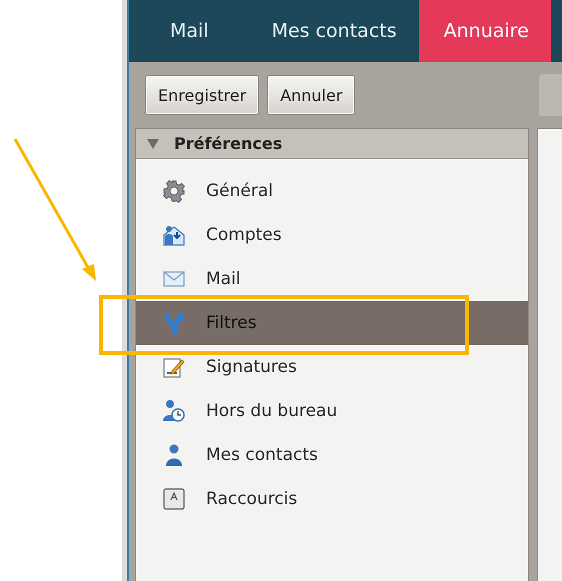 The height and width of the screenshot is (581, 562). Describe the element at coordinates (332, 367) in the screenshot. I see `preference-item: Signatures` at that location.